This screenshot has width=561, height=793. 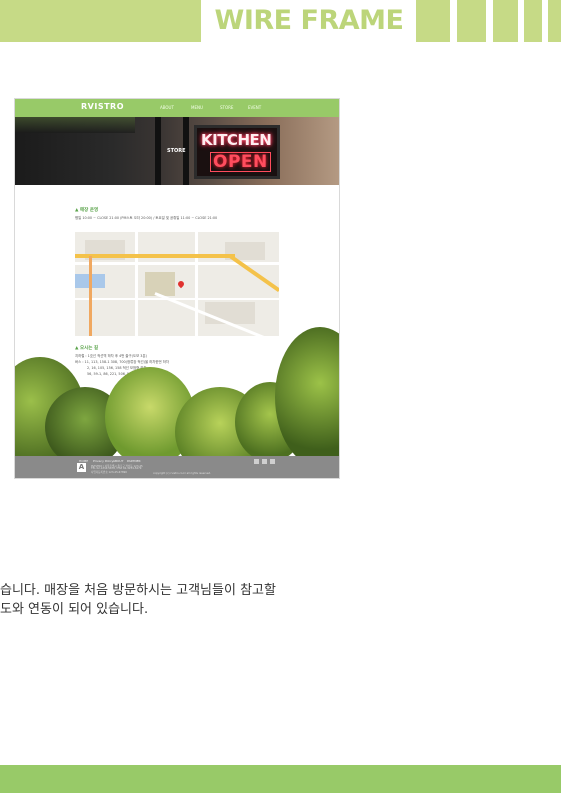 I want to click on footer-info: 사업자등록번호 123-45-67890, so click(x=109, y=472).